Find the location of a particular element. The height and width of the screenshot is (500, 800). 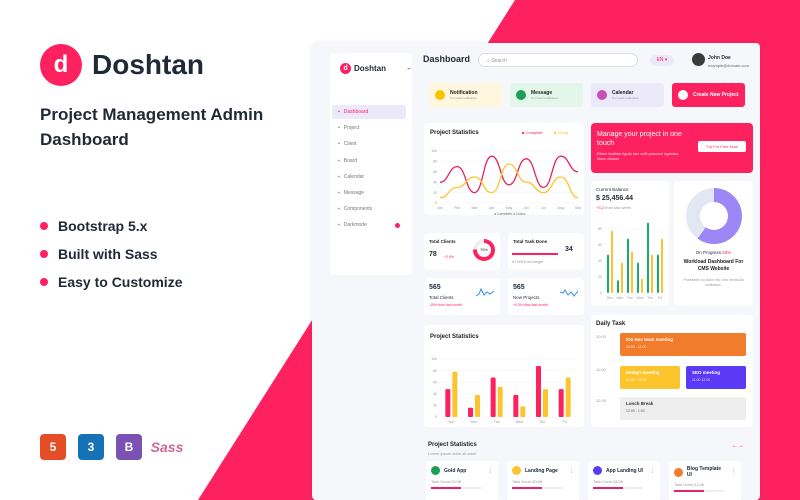

x-tick-label: Thu is located at coordinates (650, 298).